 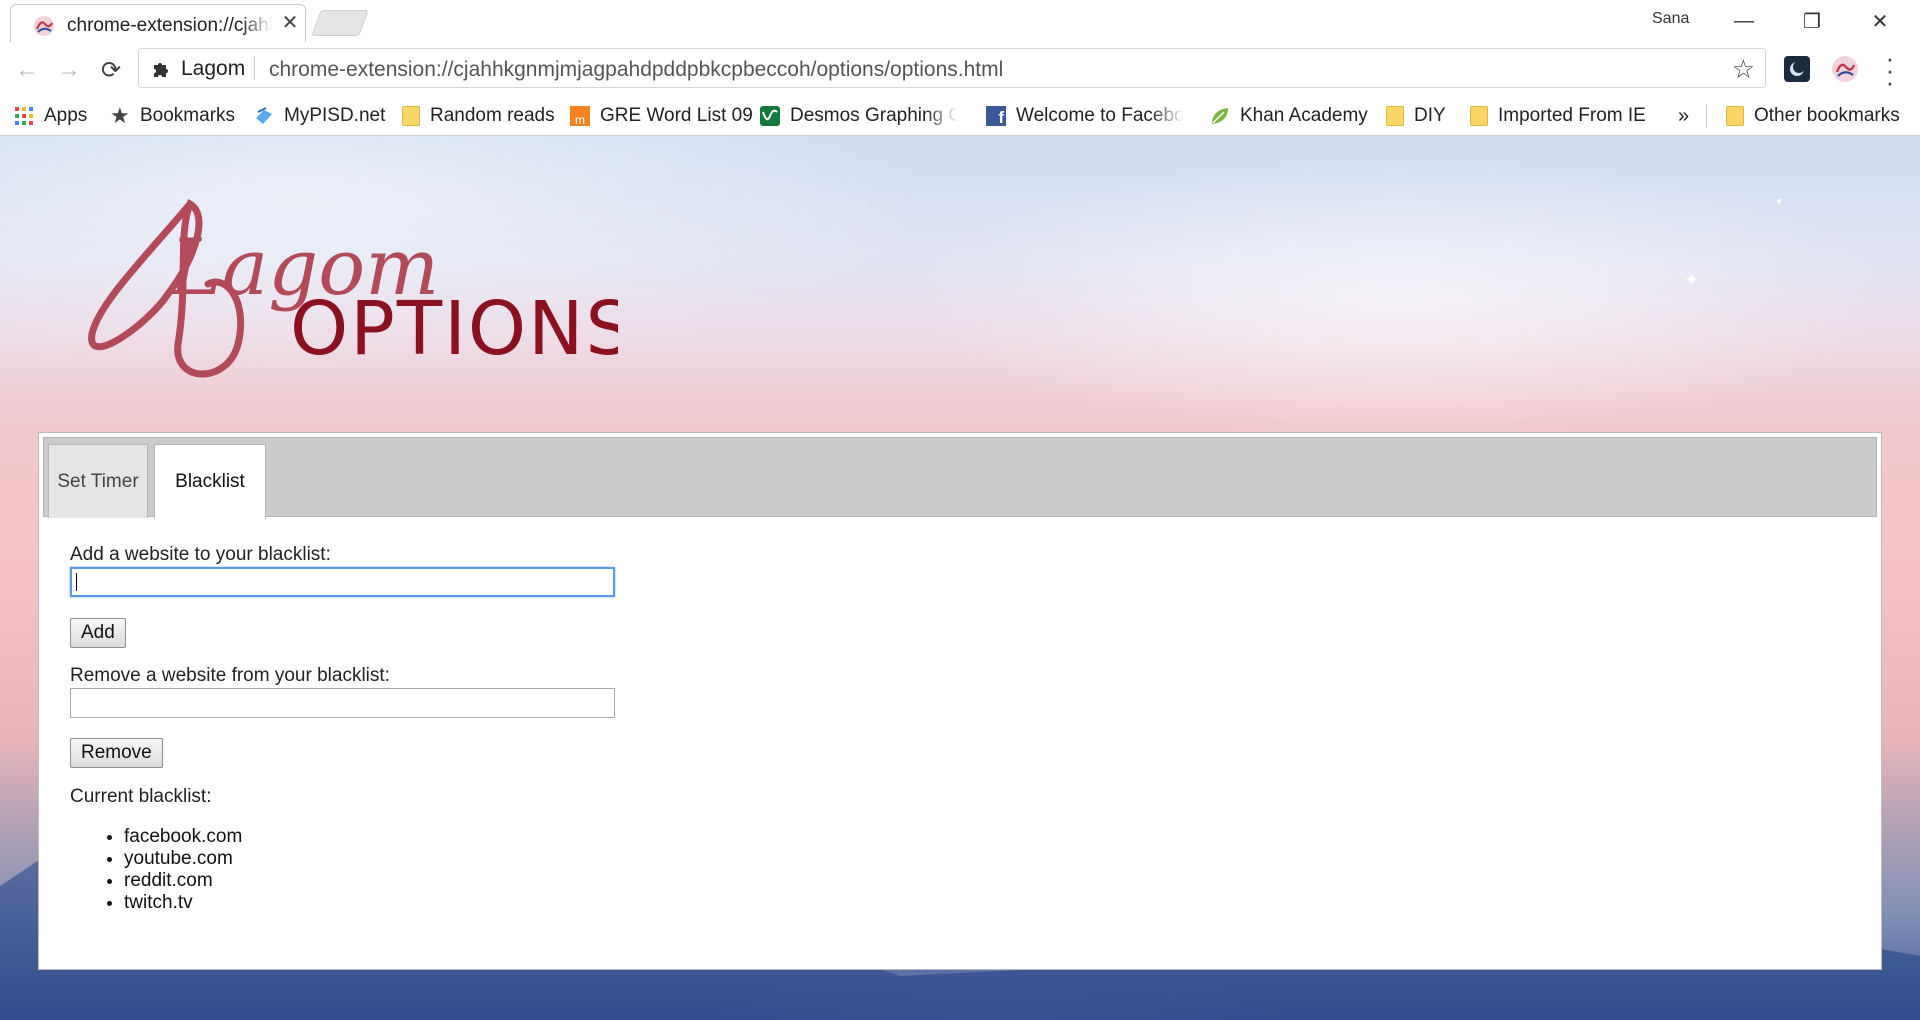 I want to click on extension-lagom-icon, so click(x=1845, y=69).